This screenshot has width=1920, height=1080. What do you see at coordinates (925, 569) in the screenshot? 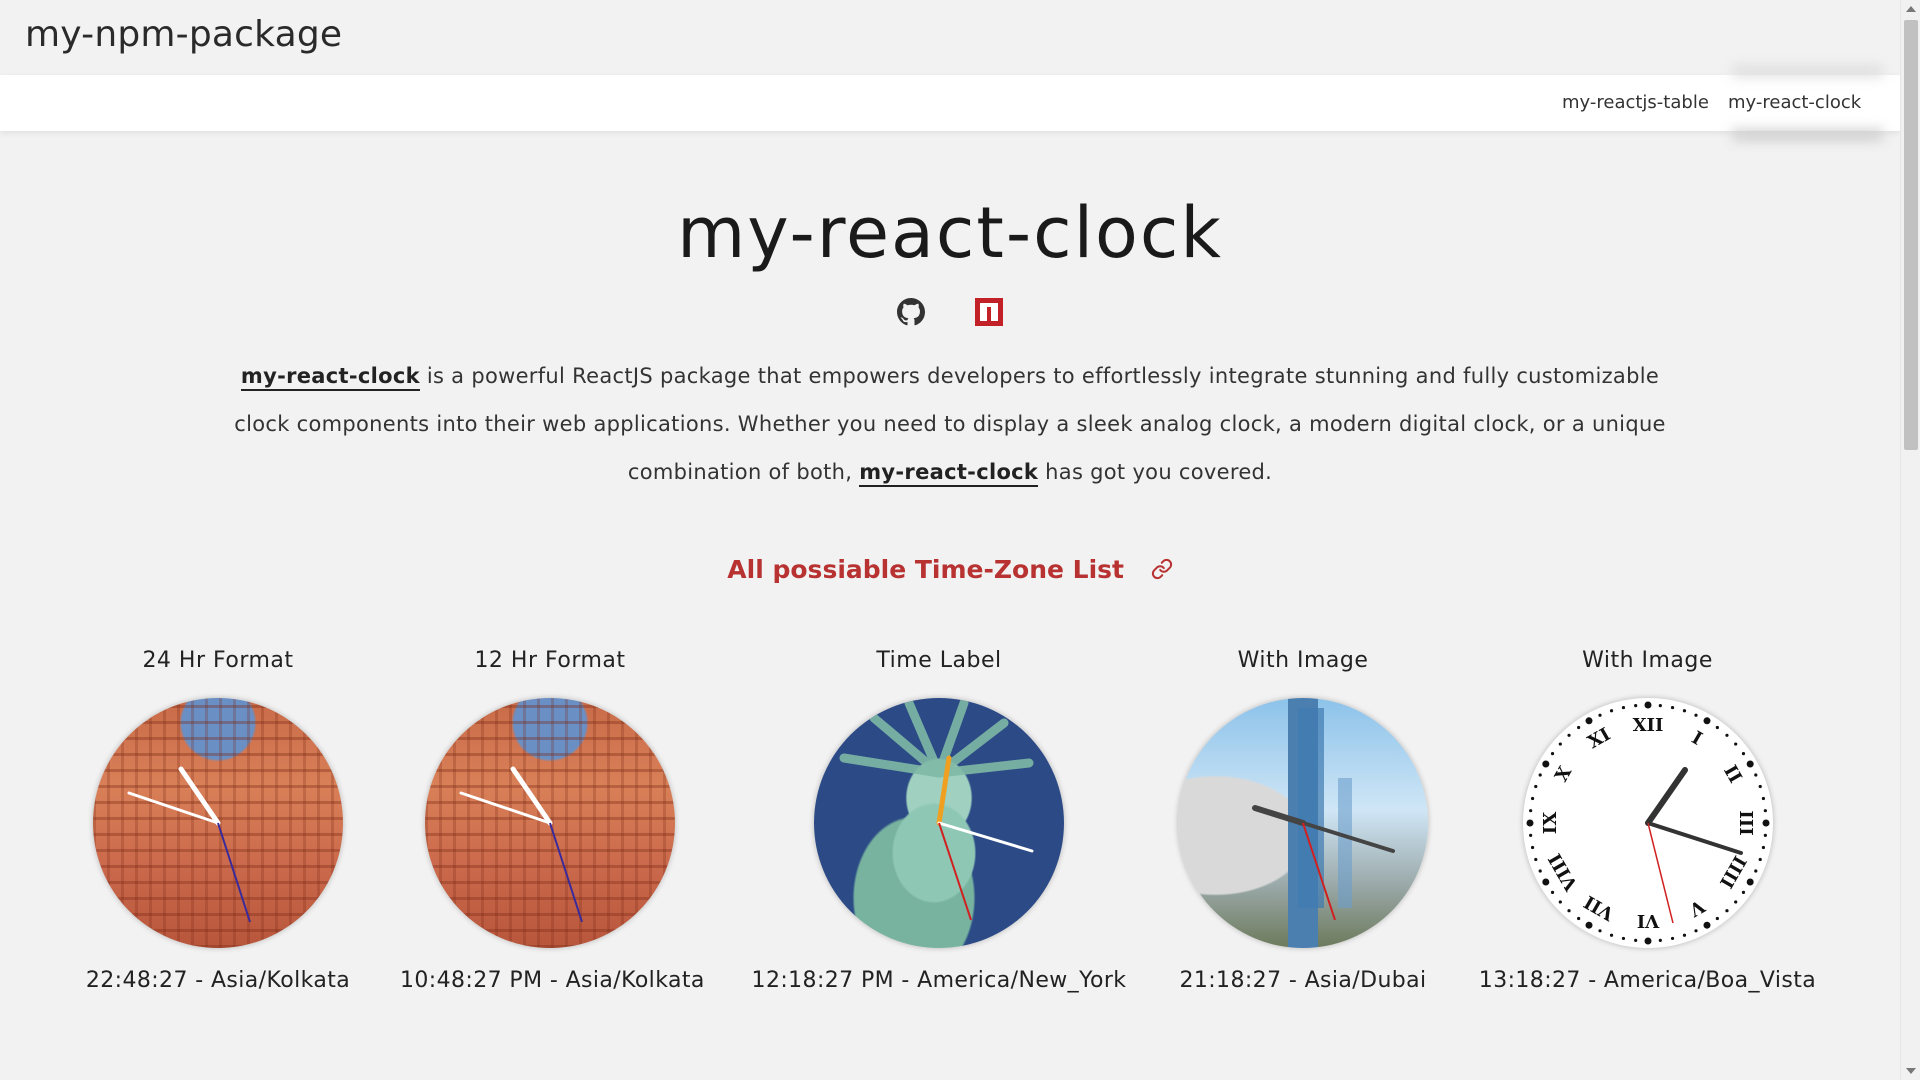
I see `timezone-list-label: All possiable Time-Zone List` at bounding box center [925, 569].